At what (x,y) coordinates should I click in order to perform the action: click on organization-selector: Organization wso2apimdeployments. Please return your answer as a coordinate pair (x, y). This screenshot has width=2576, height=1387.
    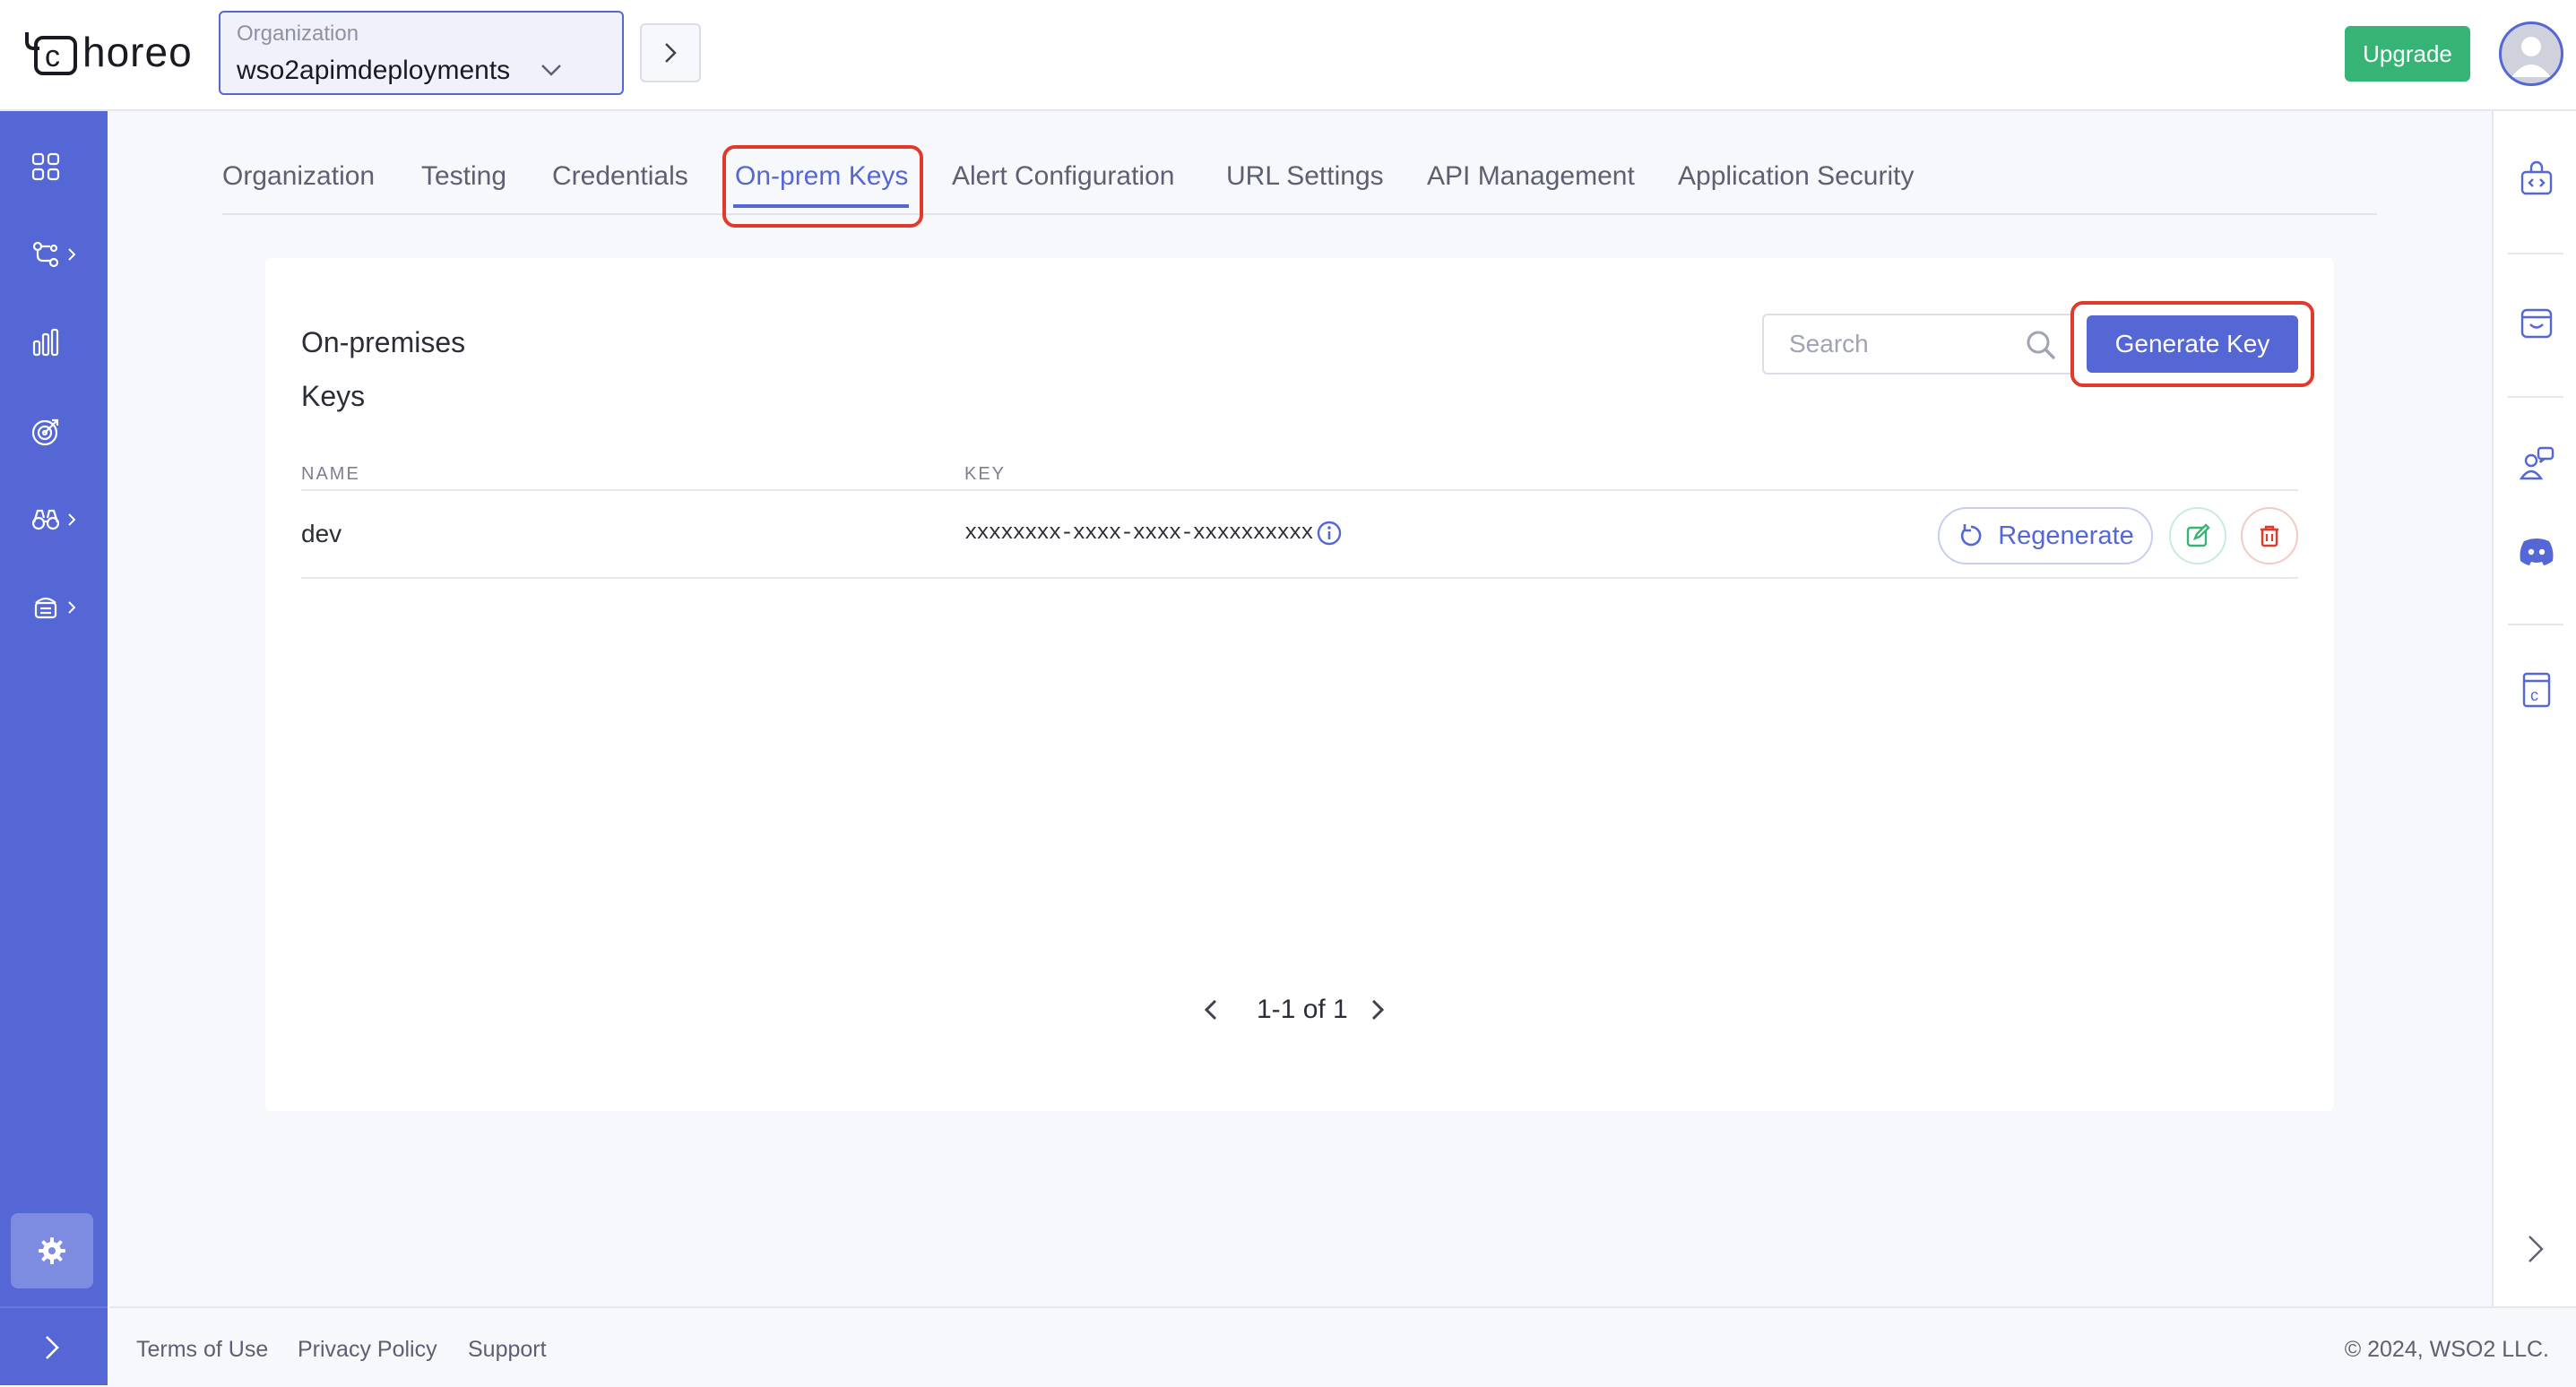
    Looking at the image, I should click on (421, 53).